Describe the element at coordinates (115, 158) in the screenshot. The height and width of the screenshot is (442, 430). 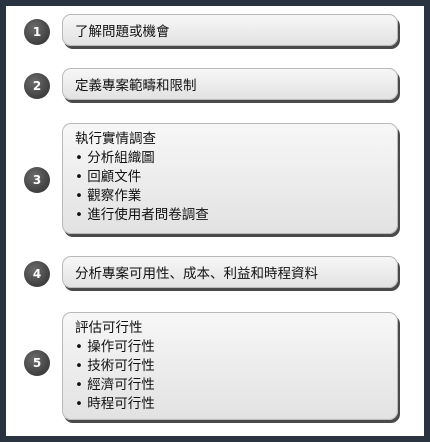
I see `step-bullet: • 分析組織圖` at that location.